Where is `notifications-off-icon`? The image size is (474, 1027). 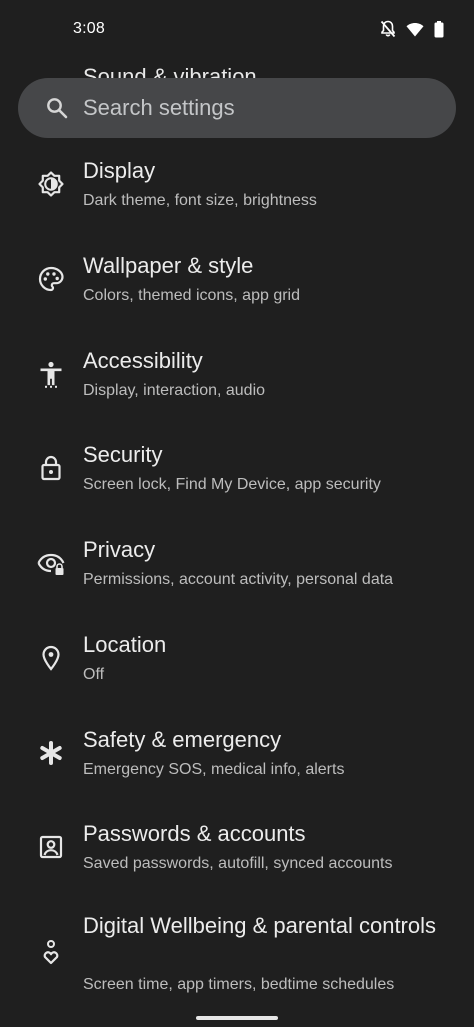
notifications-off-icon is located at coordinates (388, 29).